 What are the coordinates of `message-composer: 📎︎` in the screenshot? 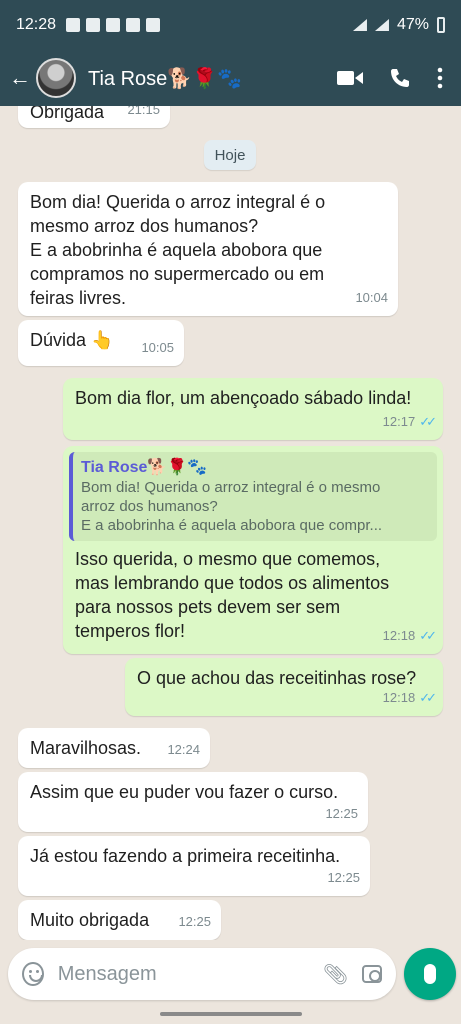 It's located at (202, 974).